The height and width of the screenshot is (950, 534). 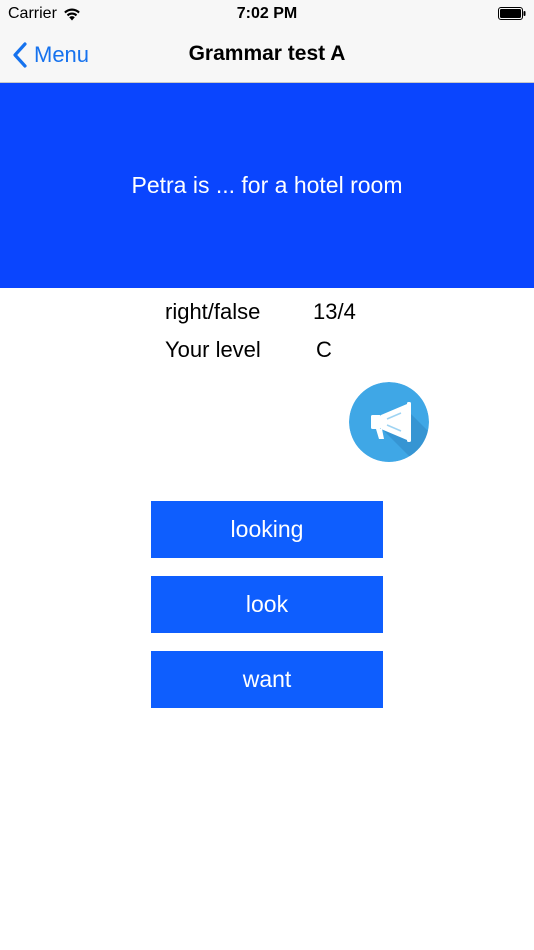 I want to click on level-value: C, so click(x=324, y=349).